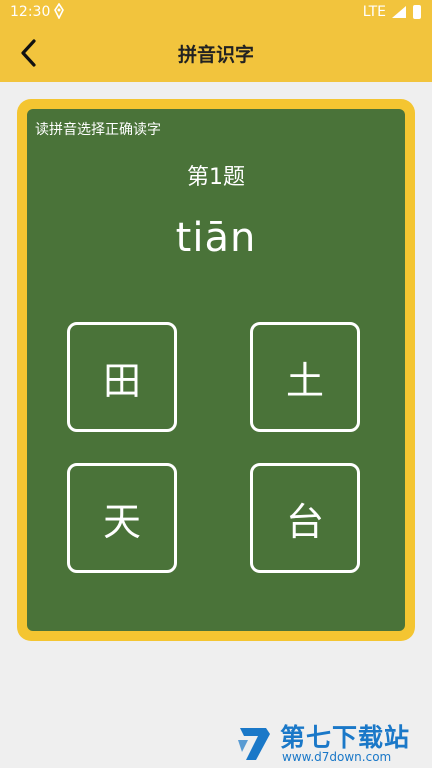 The height and width of the screenshot is (768, 432). I want to click on option-button-3: 天, so click(122, 518).